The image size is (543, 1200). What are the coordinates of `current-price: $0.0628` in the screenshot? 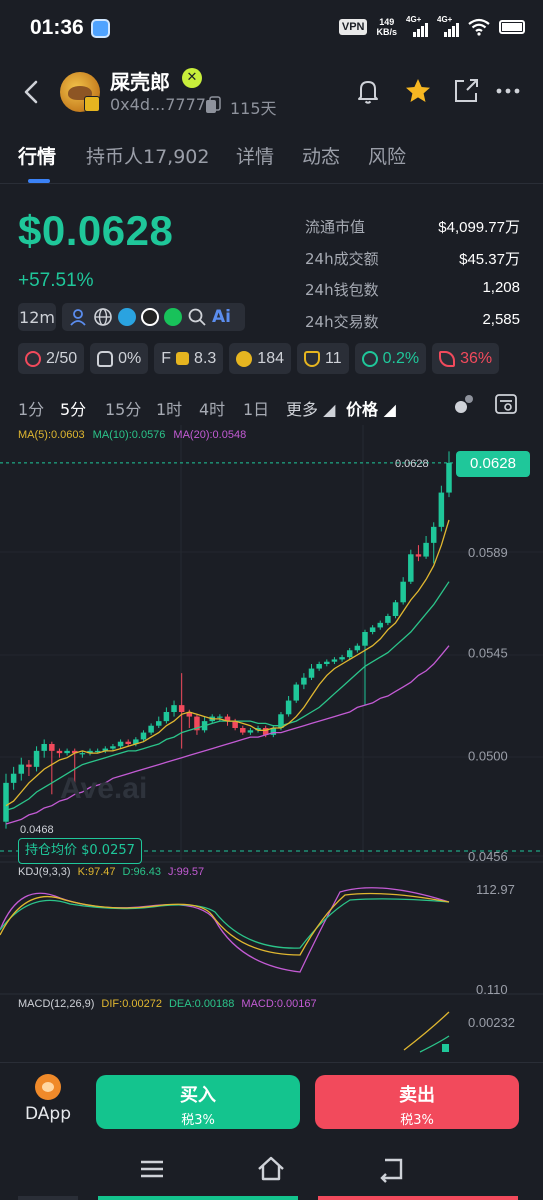 It's located at (96, 230).